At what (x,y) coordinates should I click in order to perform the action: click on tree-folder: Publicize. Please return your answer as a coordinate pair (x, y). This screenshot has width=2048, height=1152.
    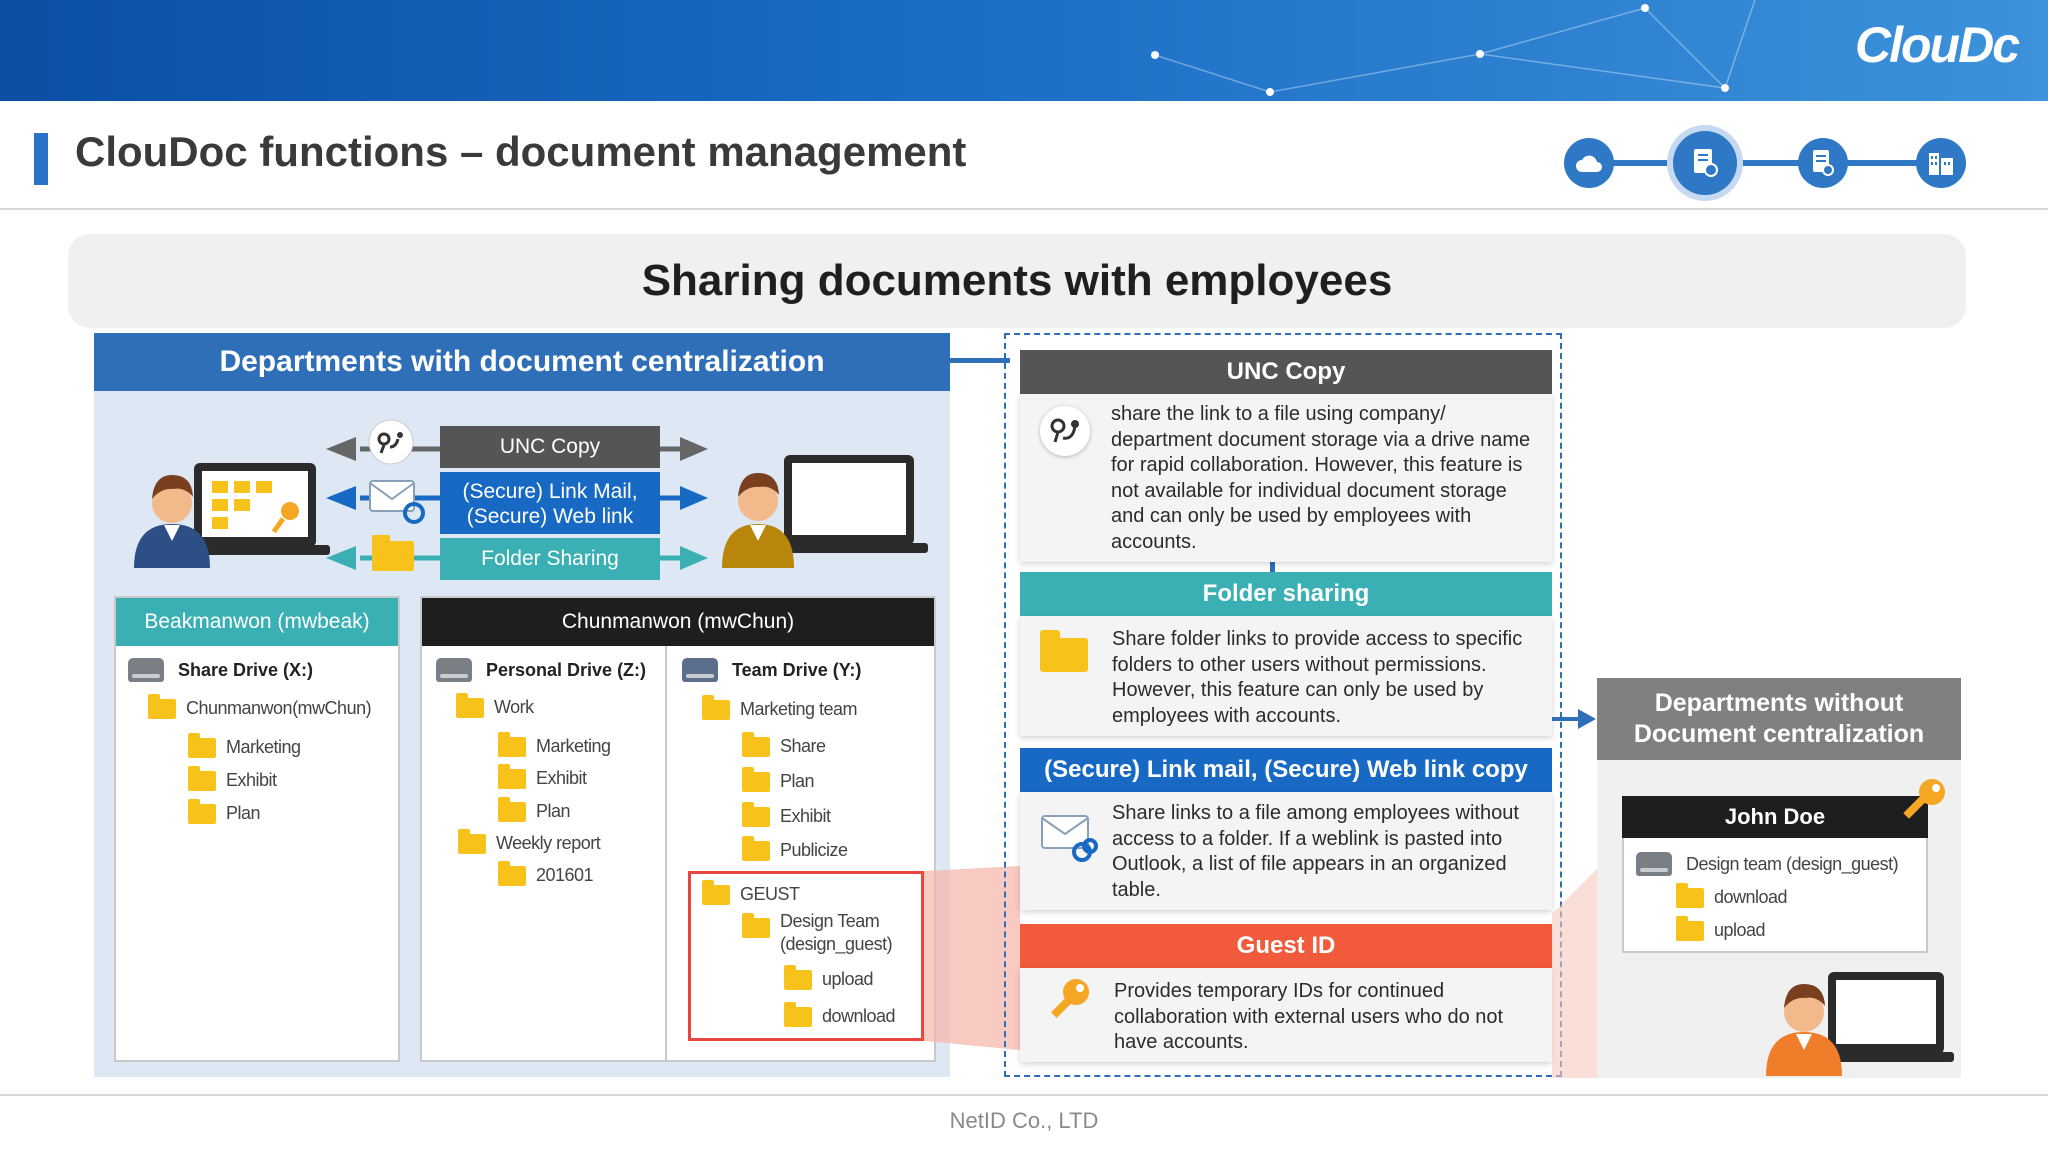
    Looking at the image, I should click on (795, 848).